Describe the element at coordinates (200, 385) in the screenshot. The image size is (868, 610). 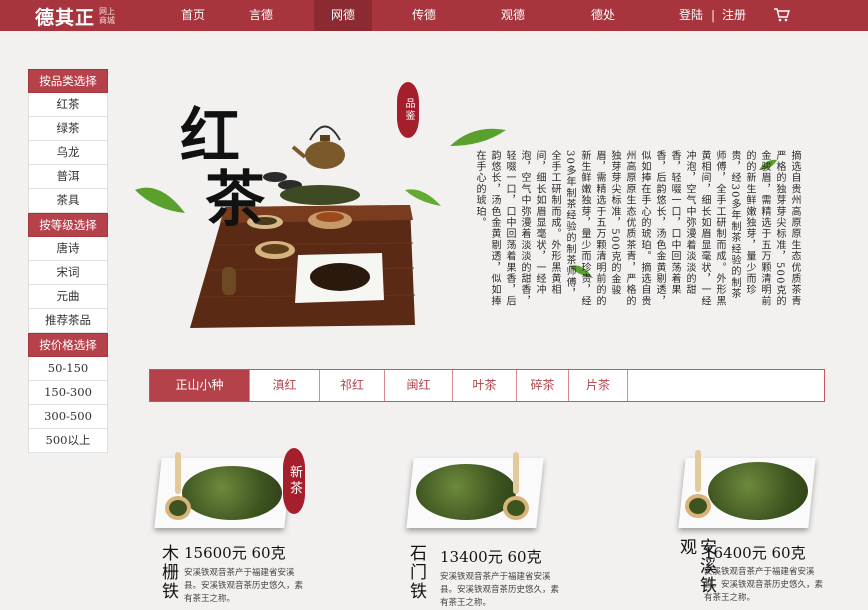
I see `tab-zhengshanxiaozhong: 正山小种` at that location.